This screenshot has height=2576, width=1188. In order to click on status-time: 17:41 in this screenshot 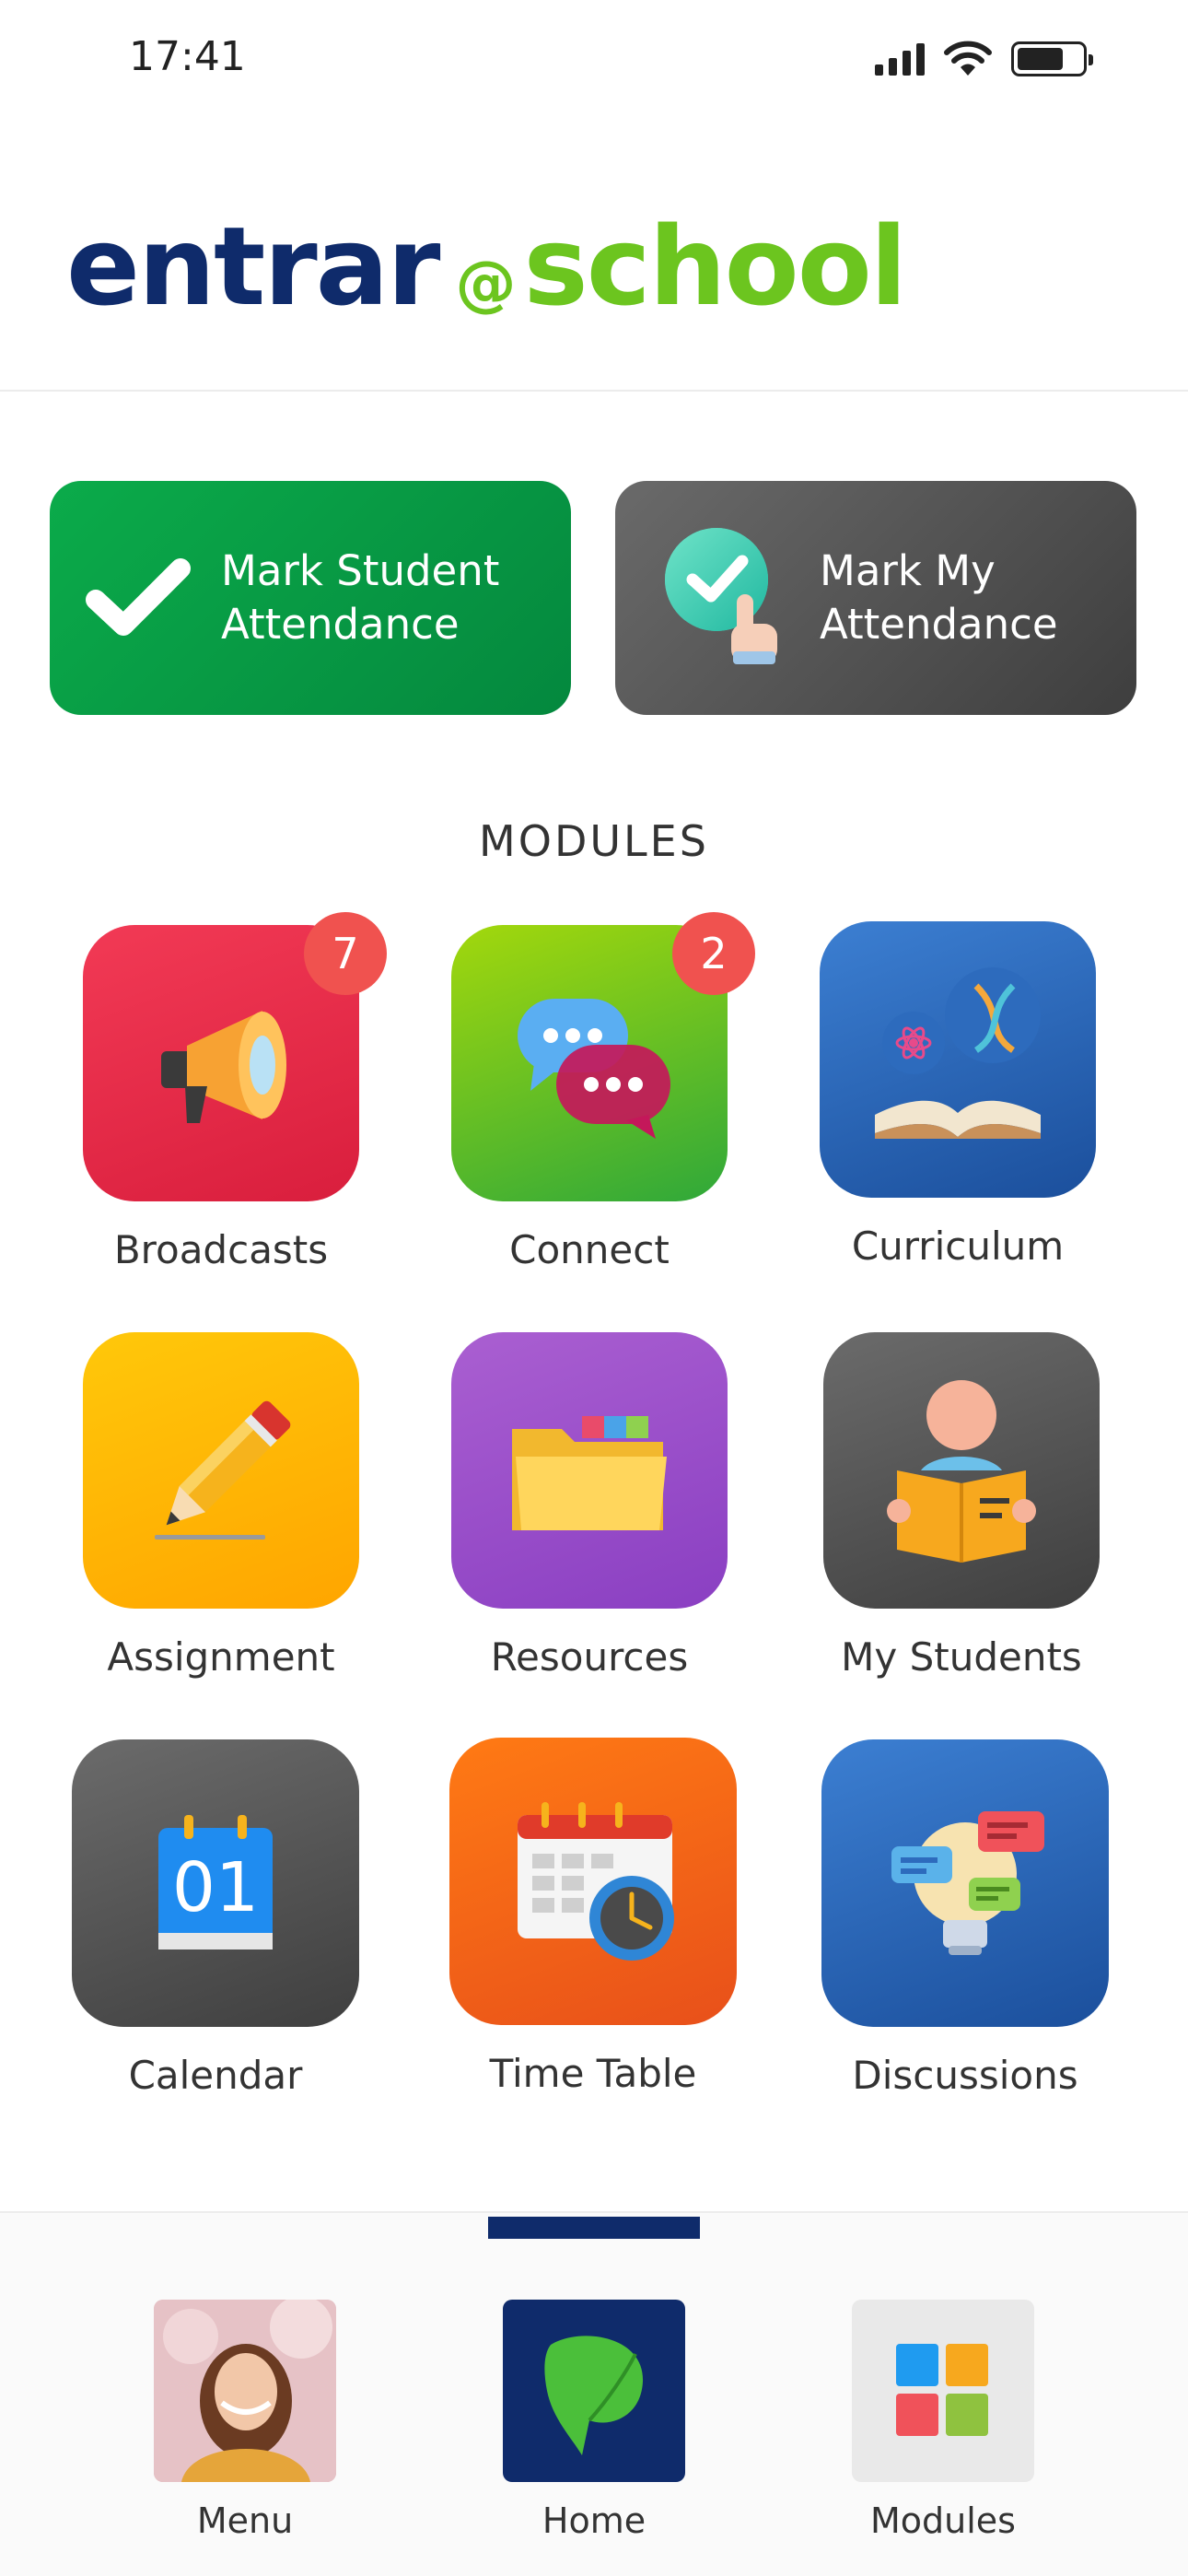, I will do `click(187, 56)`.